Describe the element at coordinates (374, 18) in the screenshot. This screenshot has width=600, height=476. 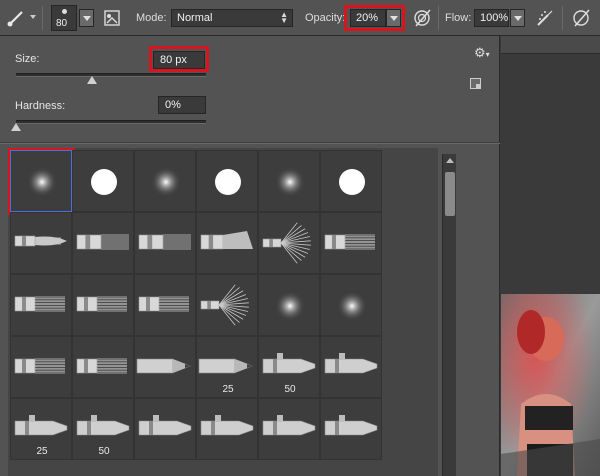
I see `opacity-highlight` at that location.